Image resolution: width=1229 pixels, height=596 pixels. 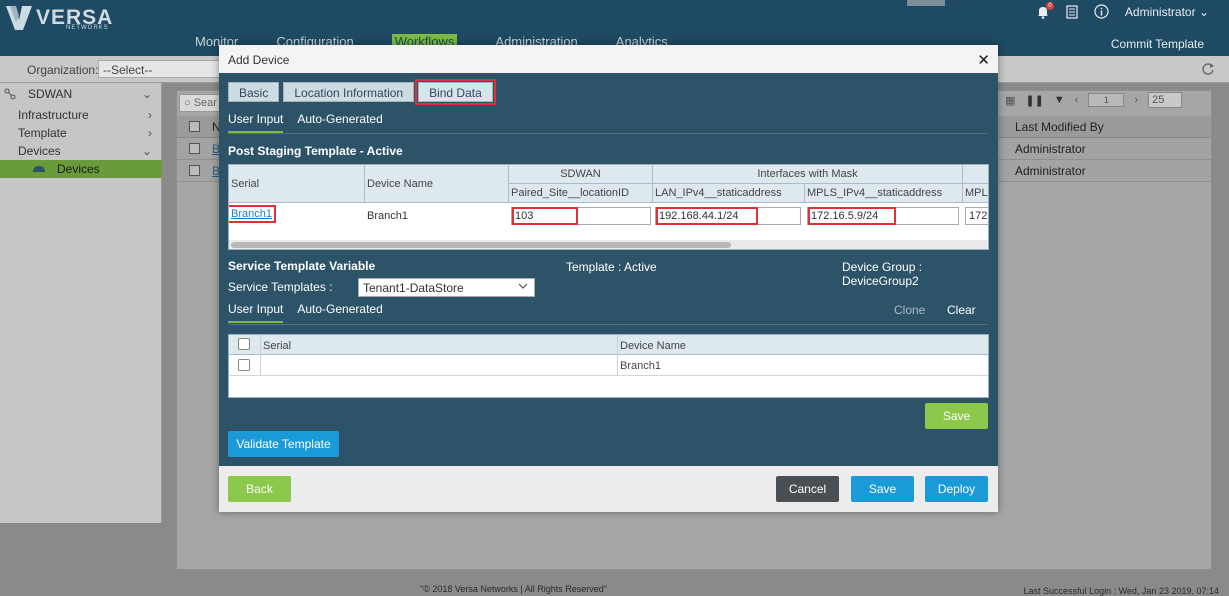 I want to click on col-header-paired-site: Paired_Site__locationID, so click(x=581, y=193).